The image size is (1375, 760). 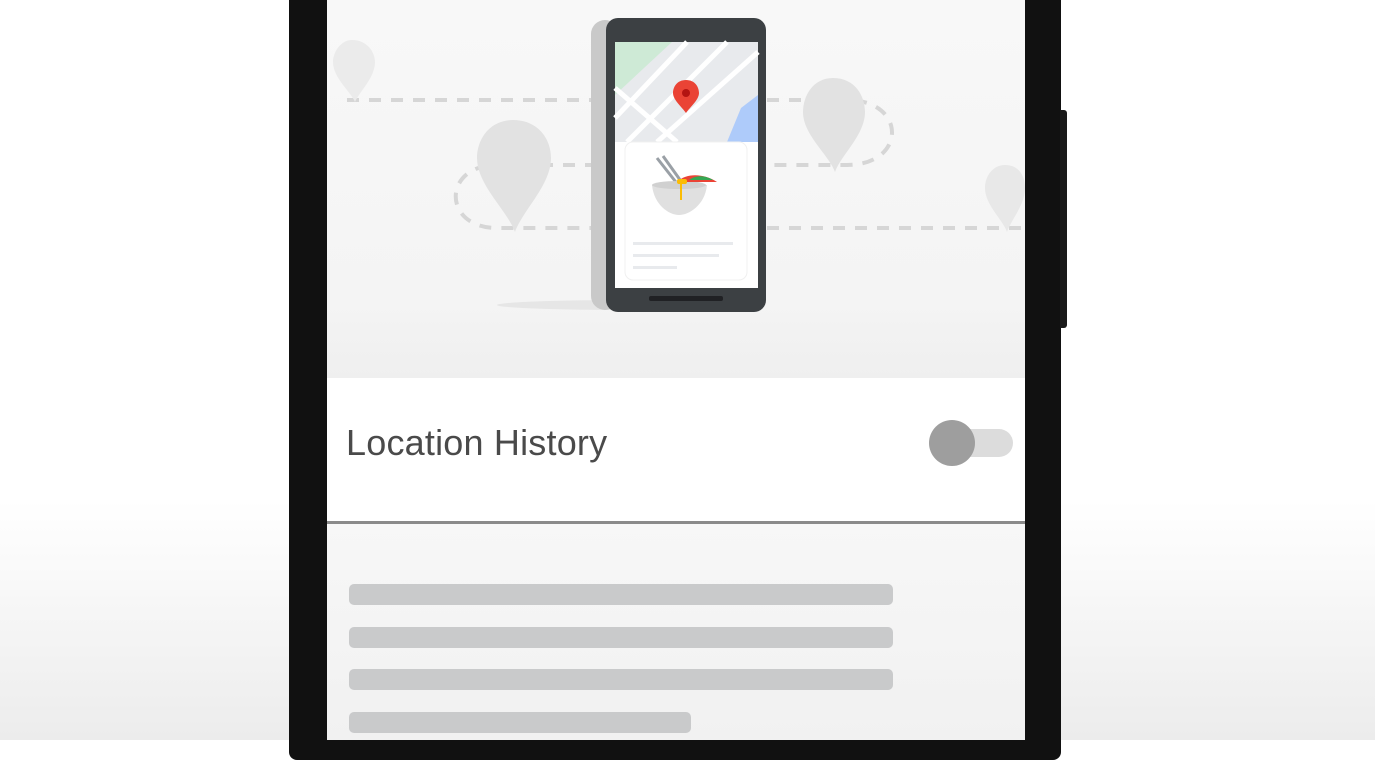 I want to click on toggle-knob, so click(x=952, y=443).